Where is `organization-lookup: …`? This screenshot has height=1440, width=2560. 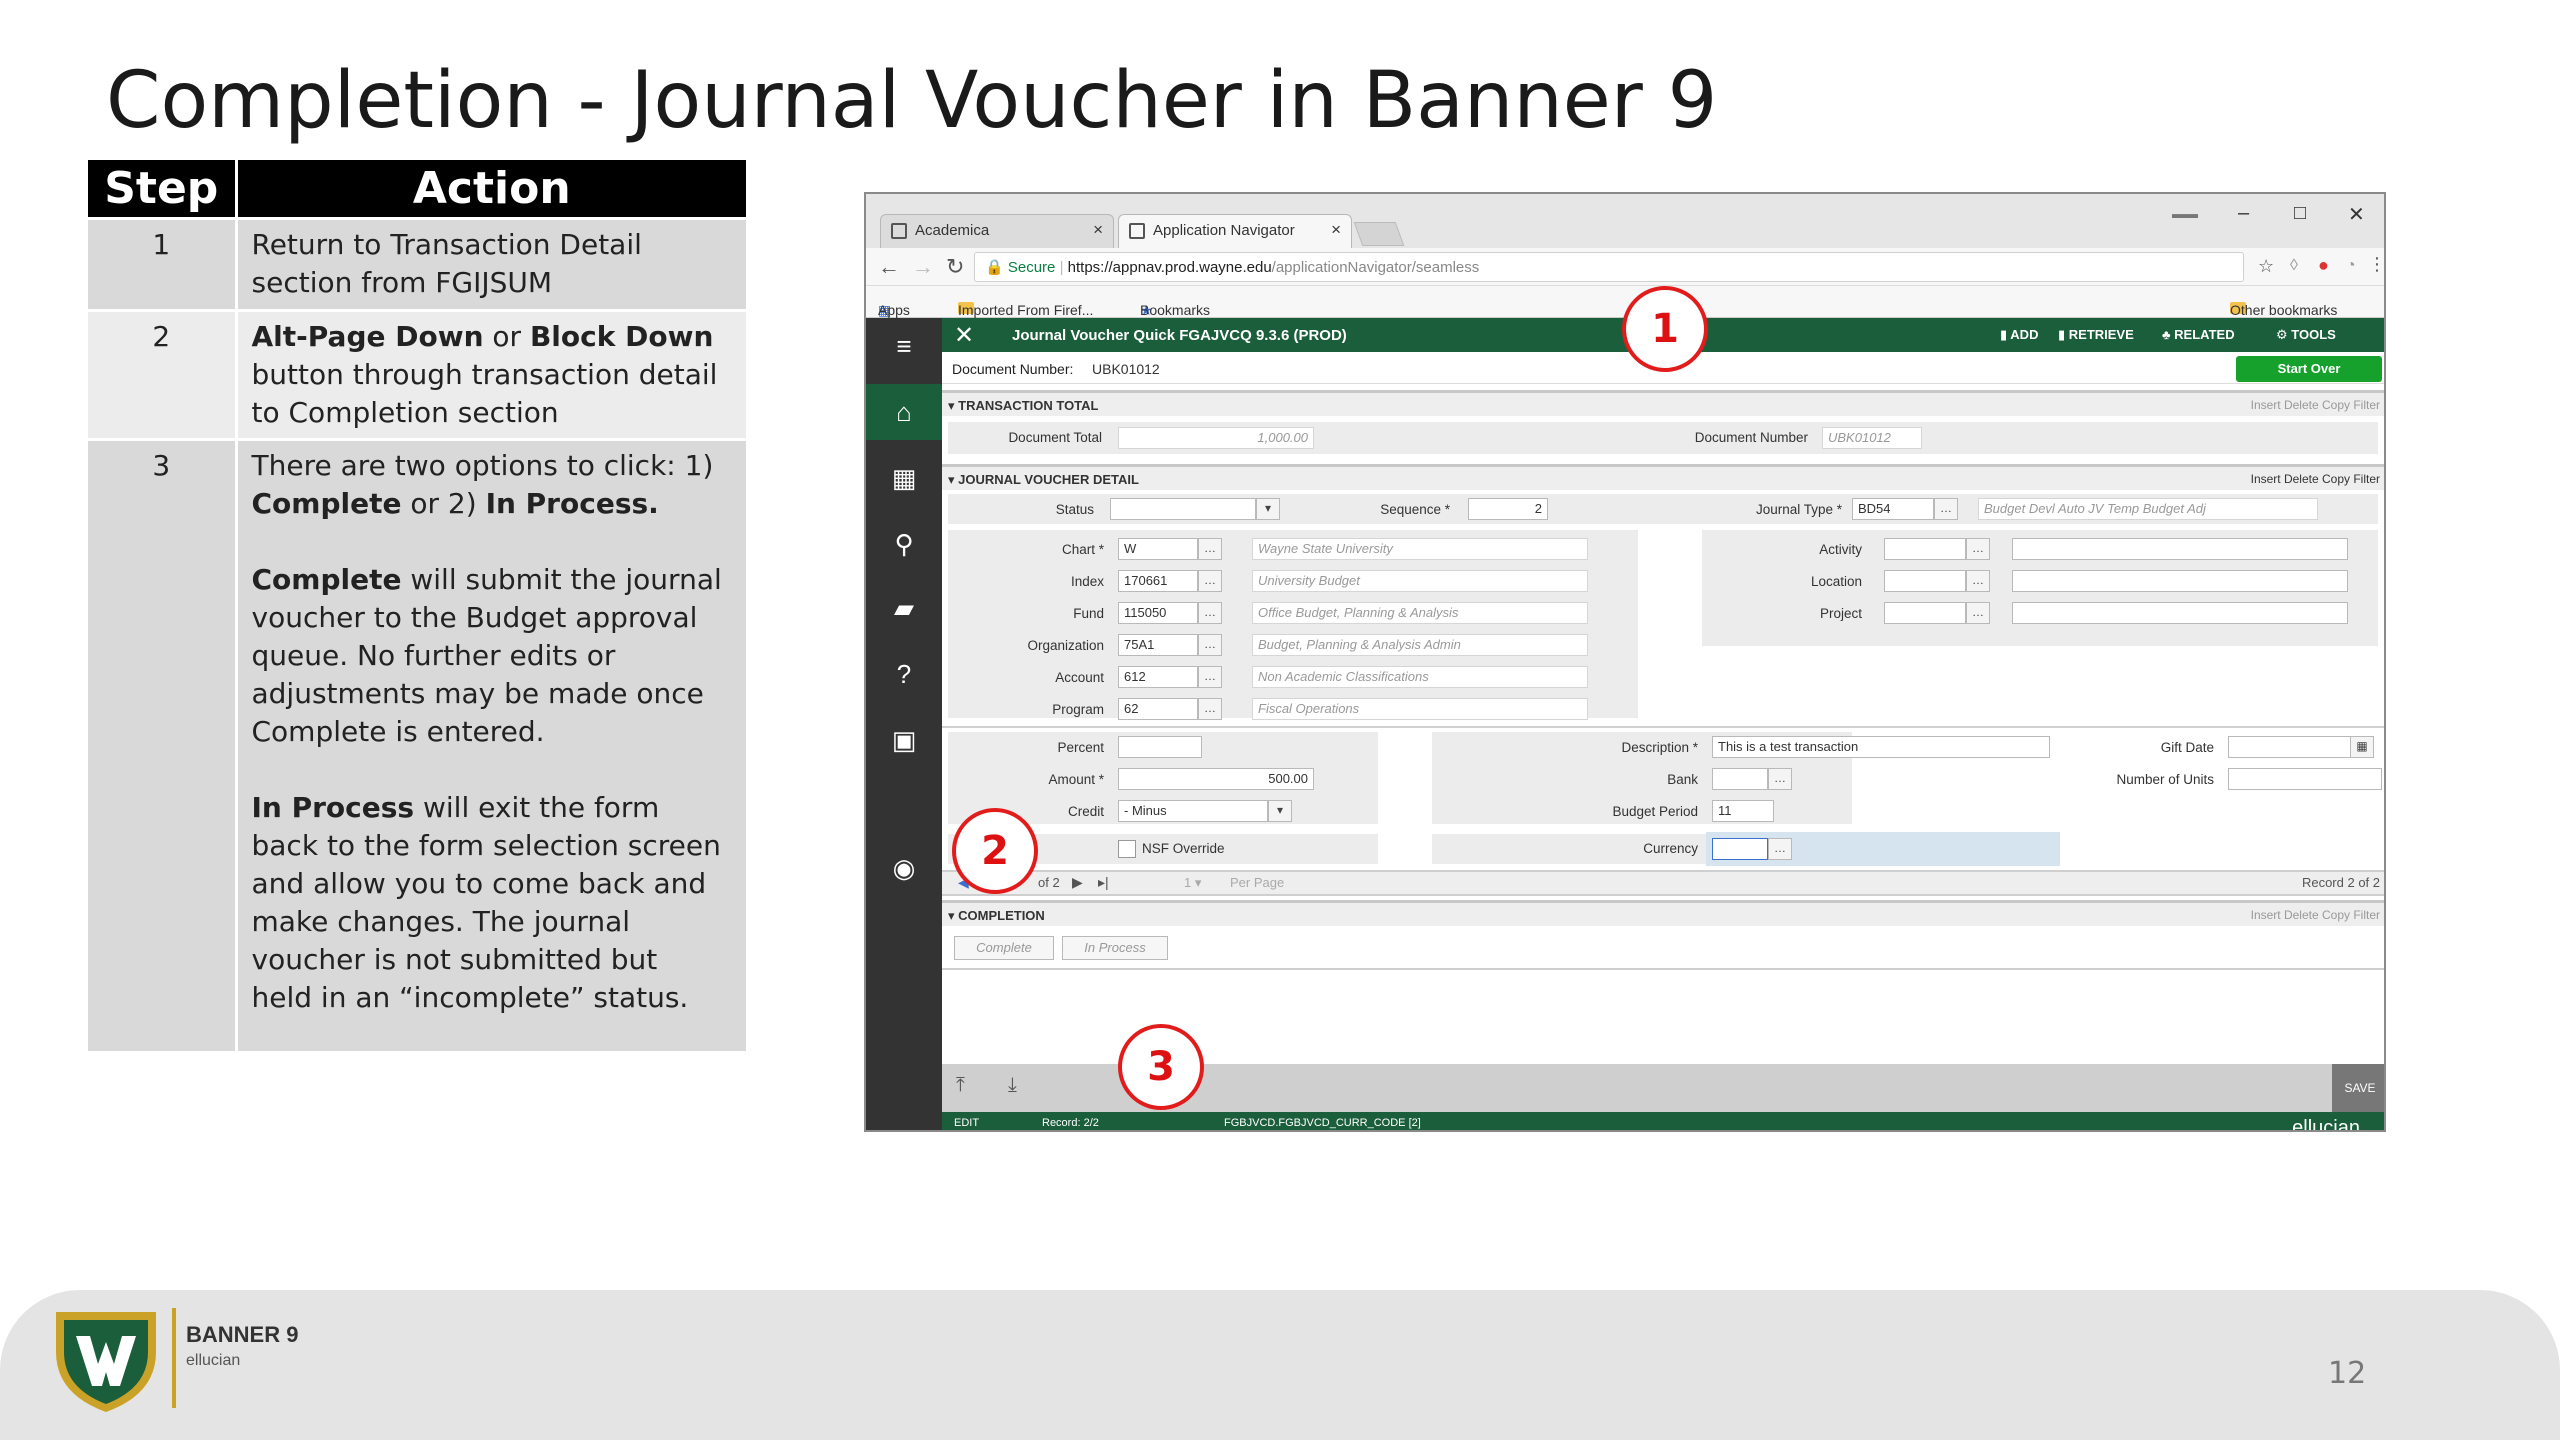
organization-lookup: … is located at coordinates (1210, 645).